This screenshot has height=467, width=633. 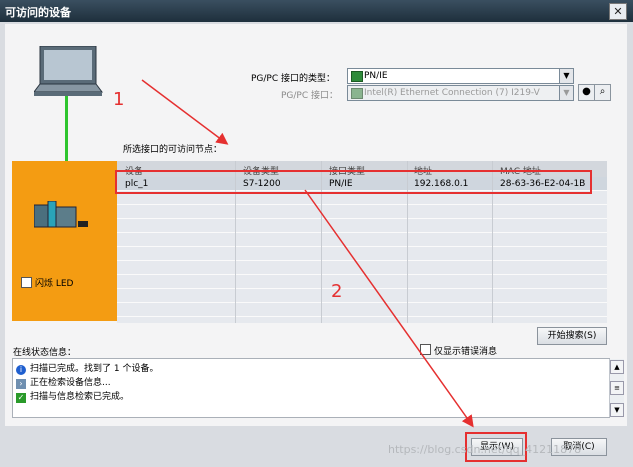 I want to click on annotation-marker-1: 1, so click(x=119, y=99).